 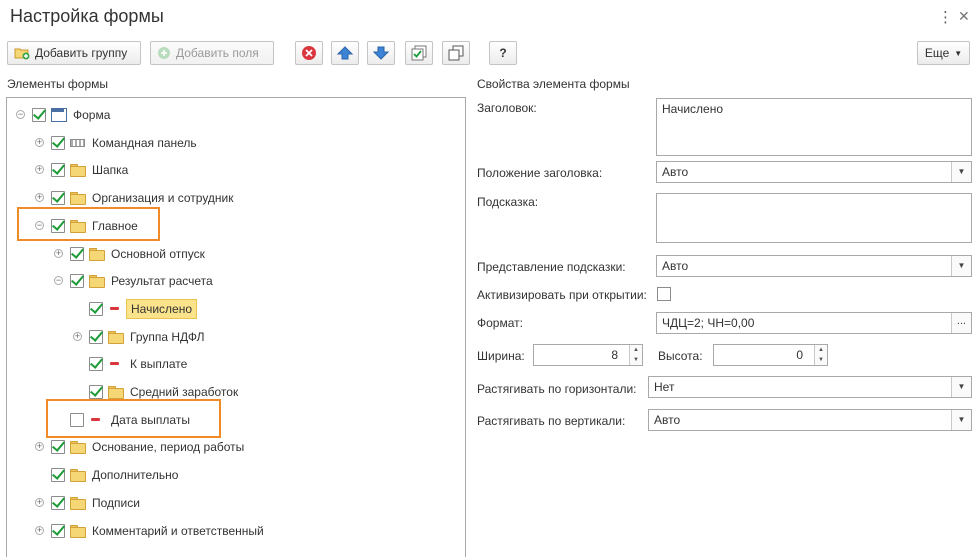 I want to click on title-position-select: Авто ▼, so click(x=814, y=172).